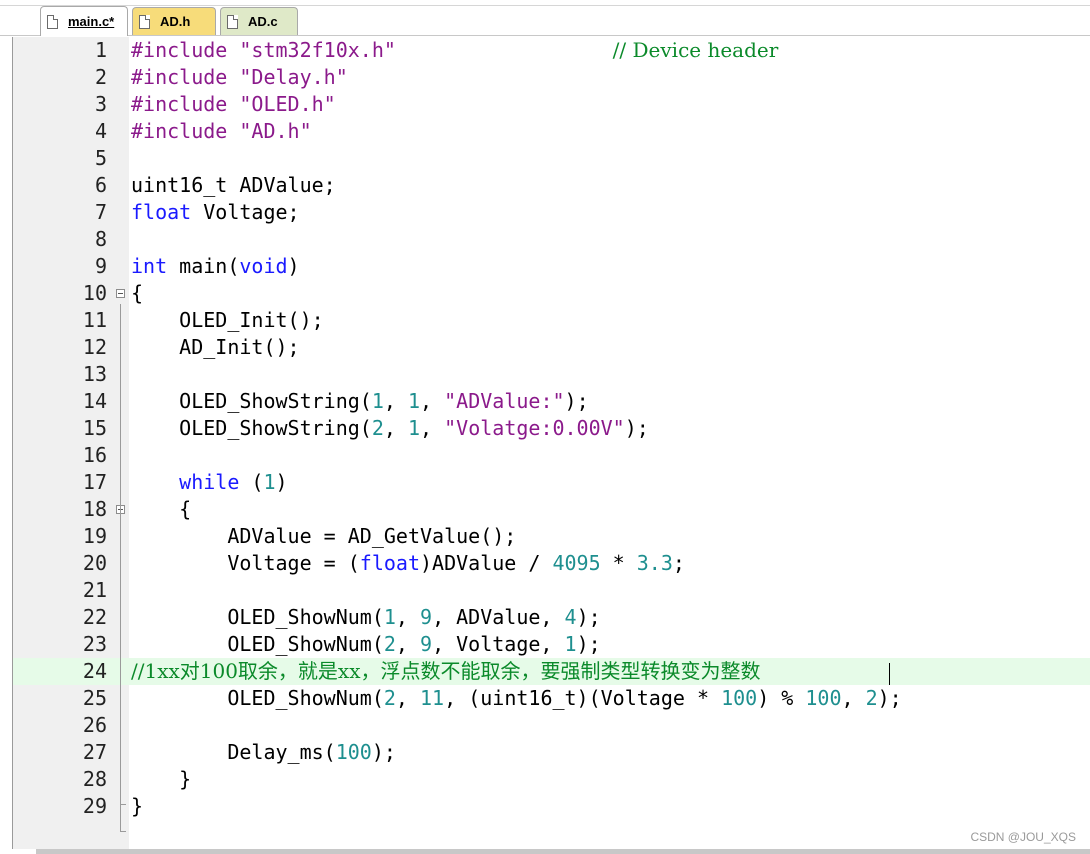 The width and height of the screenshot is (1090, 854). I want to click on code-token: float, so click(161, 212).